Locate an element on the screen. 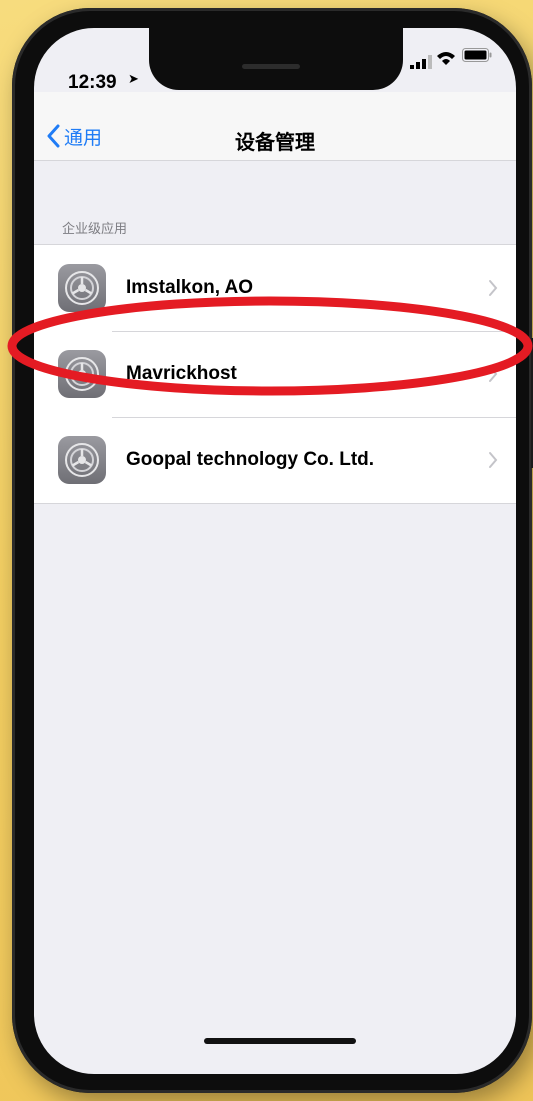 The width and height of the screenshot is (533, 1101). status-time: 12:39 is located at coordinates (92, 82).